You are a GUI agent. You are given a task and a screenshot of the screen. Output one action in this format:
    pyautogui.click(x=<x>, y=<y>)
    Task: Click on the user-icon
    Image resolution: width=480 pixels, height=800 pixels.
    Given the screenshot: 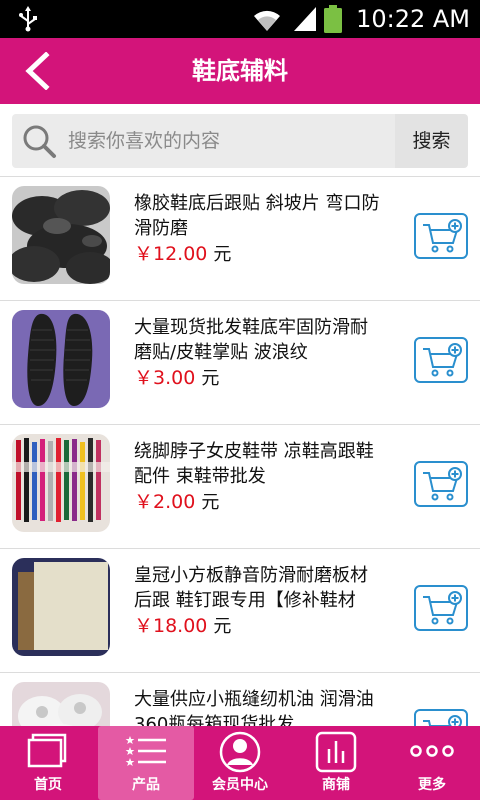 What is the action you would take?
    pyautogui.click(x=240, y=752)
    